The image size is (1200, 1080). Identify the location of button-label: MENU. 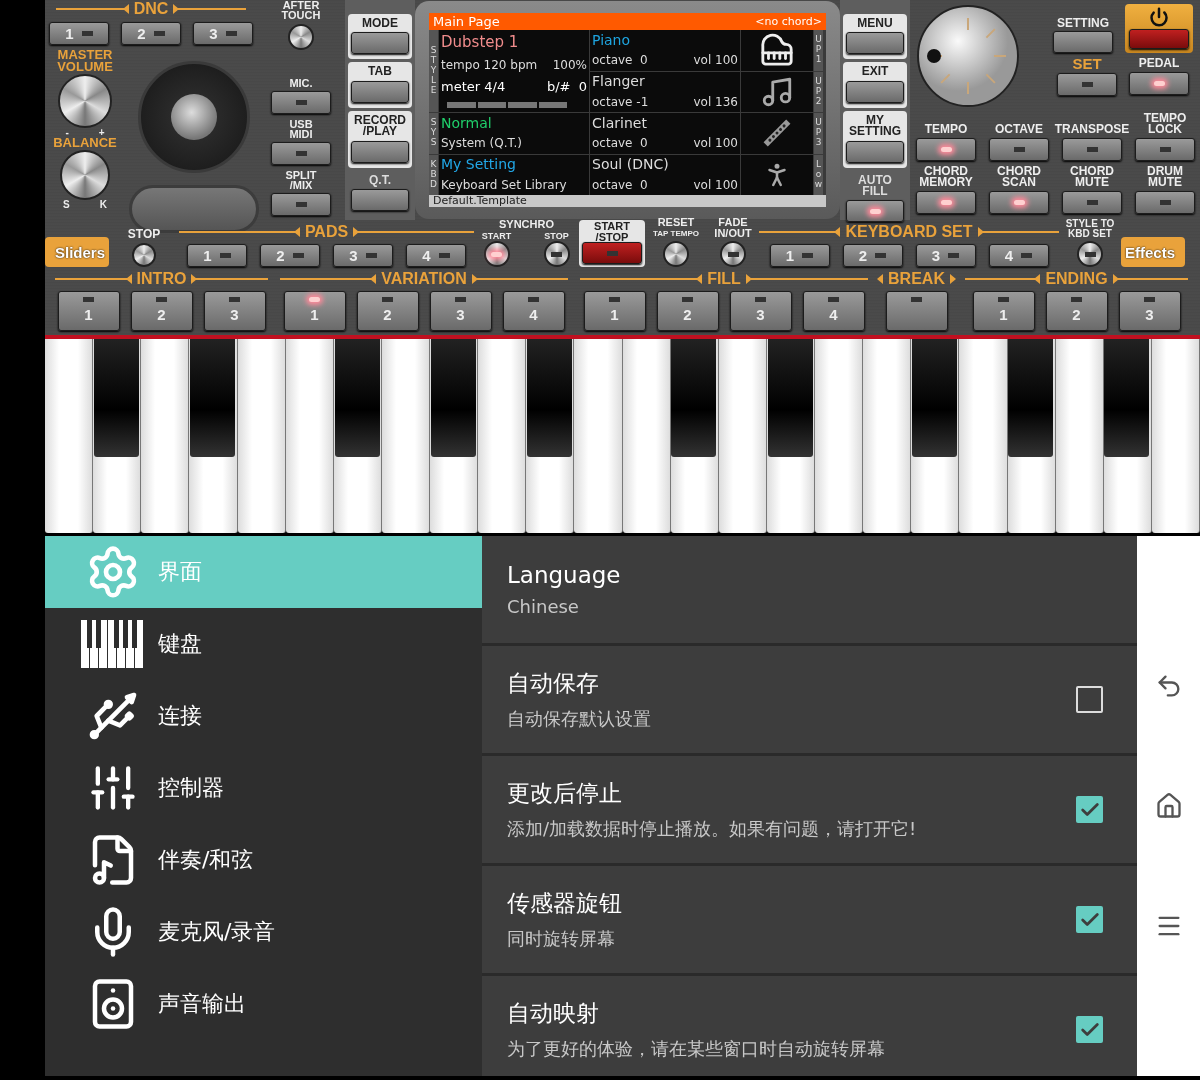
(875, 24).